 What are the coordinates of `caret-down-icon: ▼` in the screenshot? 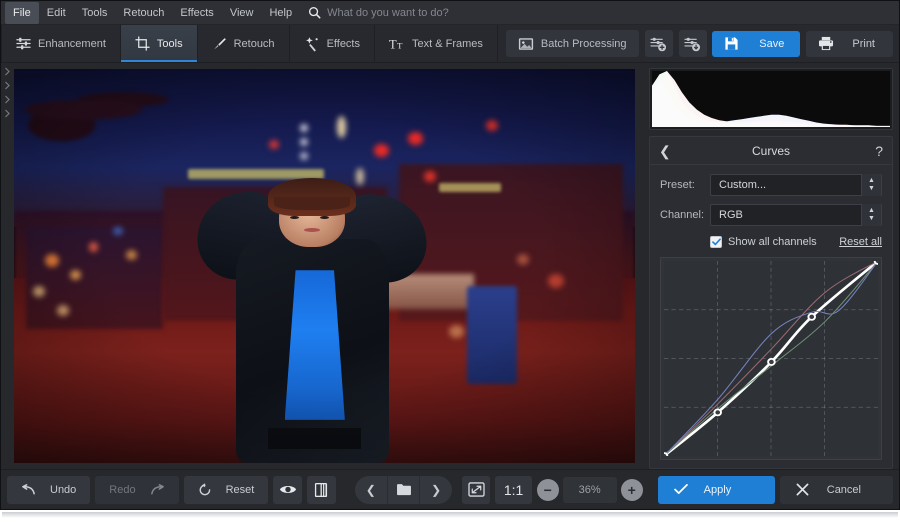 It's located at (871, 218).